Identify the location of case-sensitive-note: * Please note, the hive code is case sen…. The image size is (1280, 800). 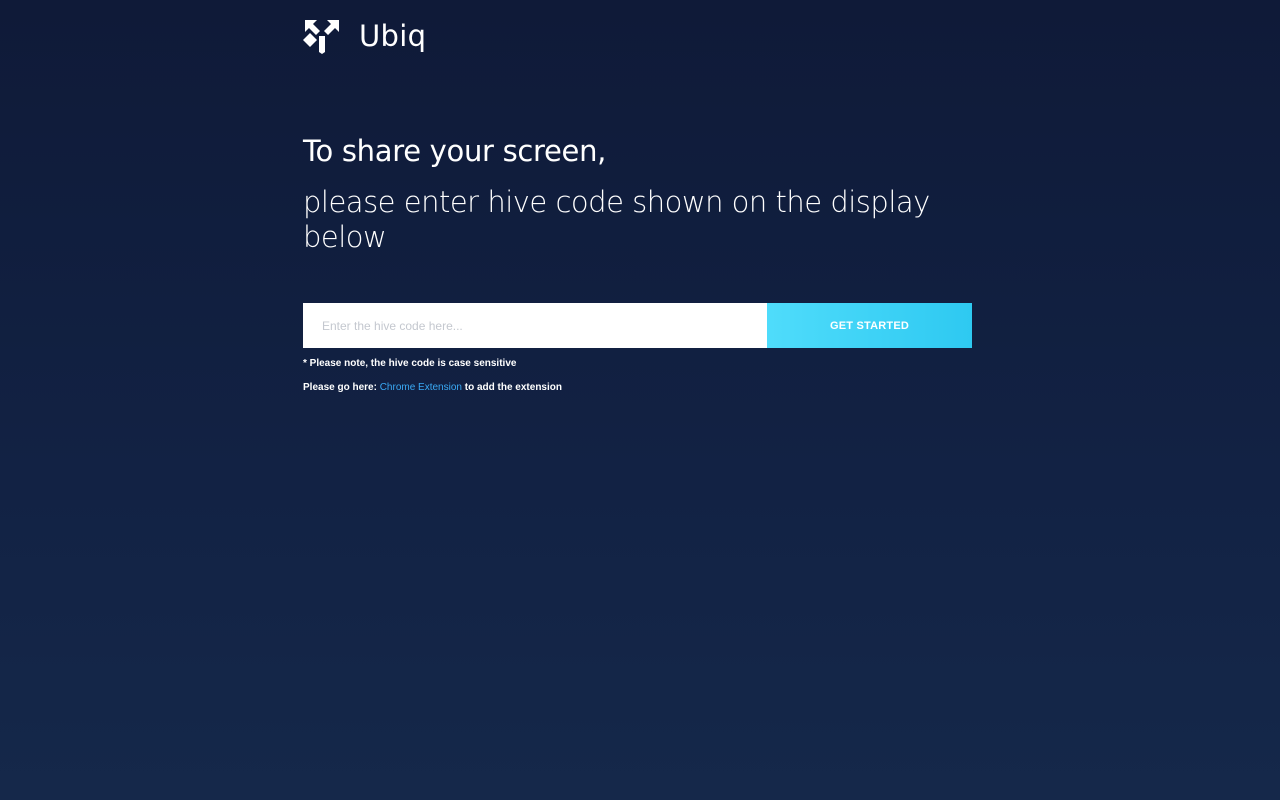
(410, 363).